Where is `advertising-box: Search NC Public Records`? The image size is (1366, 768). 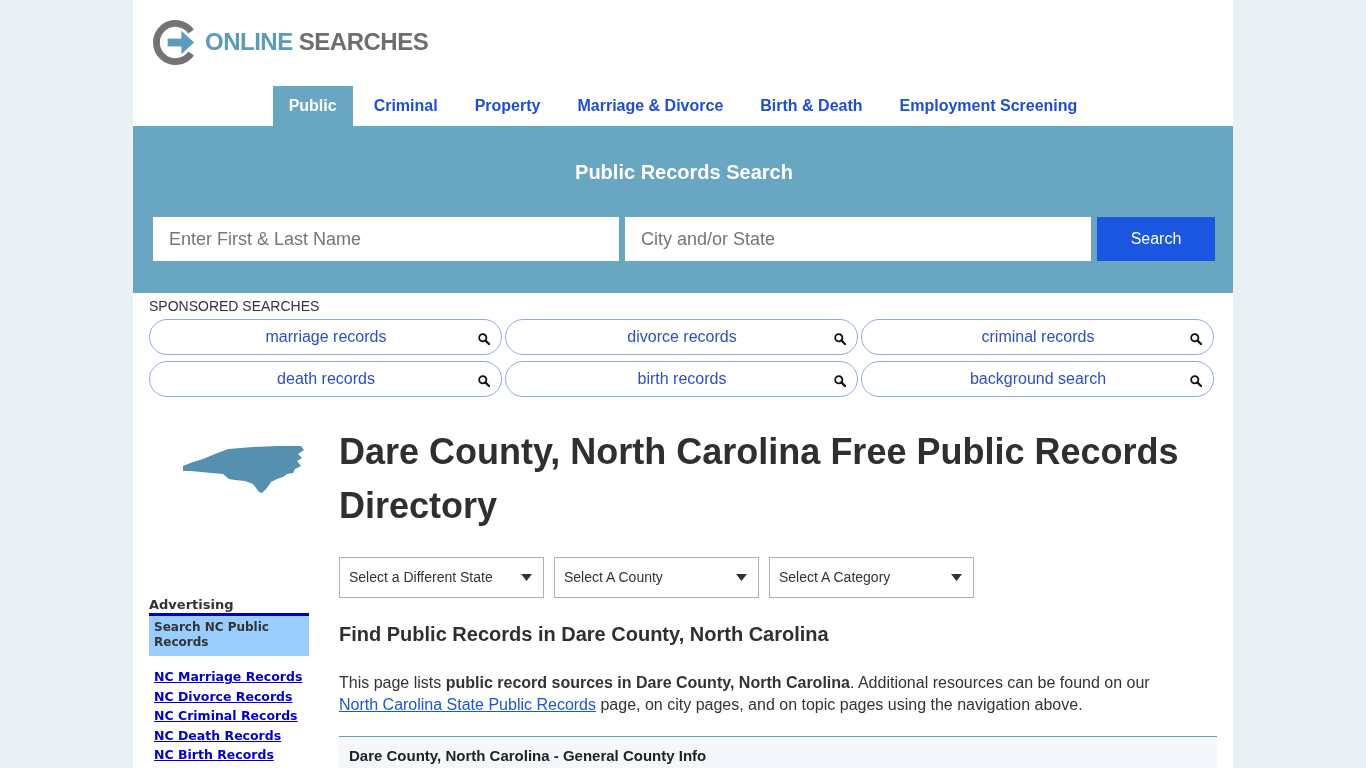
advertising-box: Search NC Public Records is located at coordinates (229, 634).